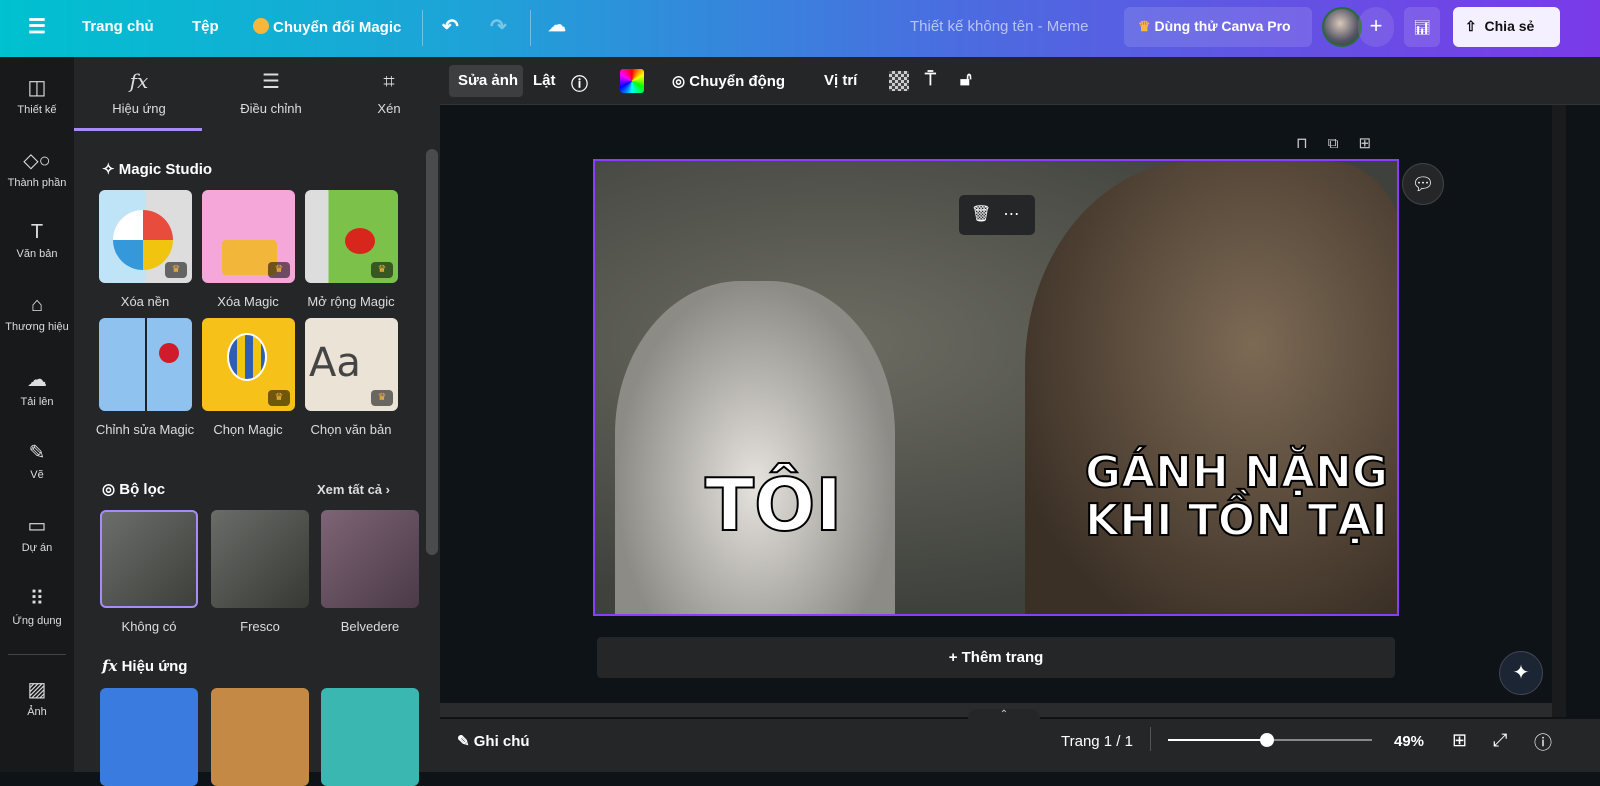  What do you see at coordinates (1506, 27) in the screenshot?
I see `share-button: ⇧ Chia sẻ` at bounding box center [1506, 27].